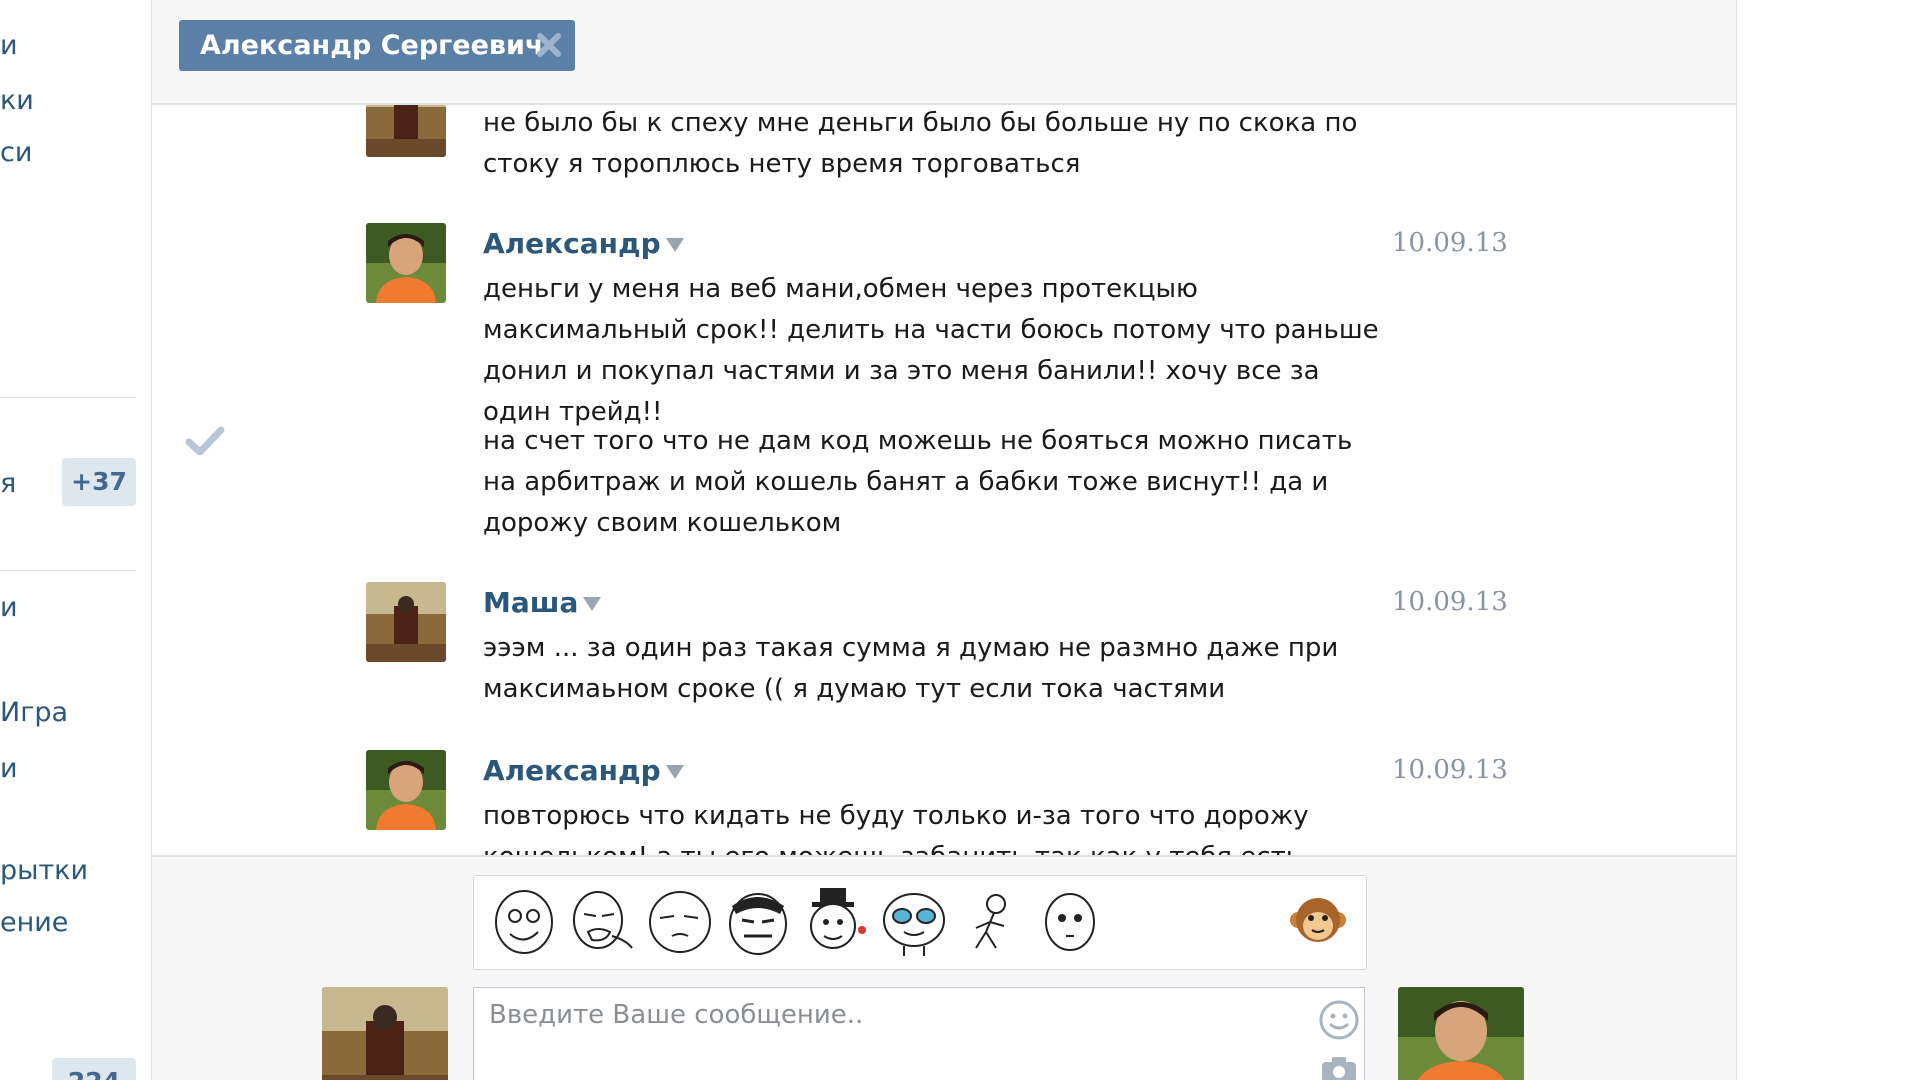  Describe the element at coordinates (1461, 1033) in the screenshot. I see `avatar-peer` at that location.